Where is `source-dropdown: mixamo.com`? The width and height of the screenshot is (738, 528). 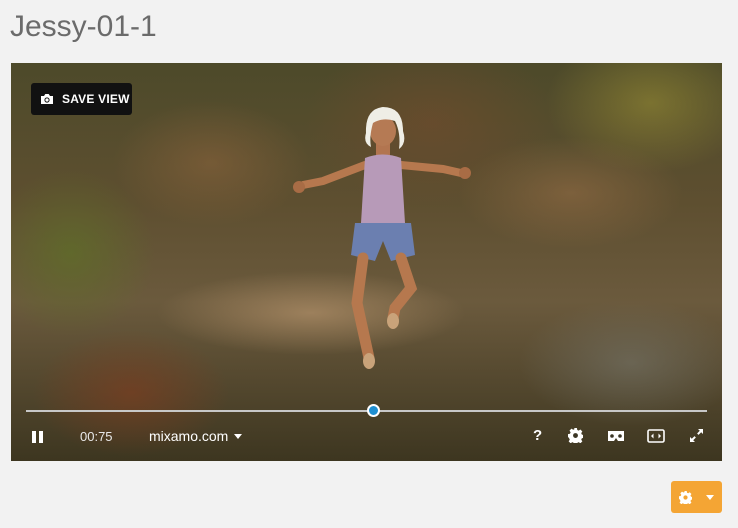 source-dropdown: mixamo.com is located at coordinates (196, 436).